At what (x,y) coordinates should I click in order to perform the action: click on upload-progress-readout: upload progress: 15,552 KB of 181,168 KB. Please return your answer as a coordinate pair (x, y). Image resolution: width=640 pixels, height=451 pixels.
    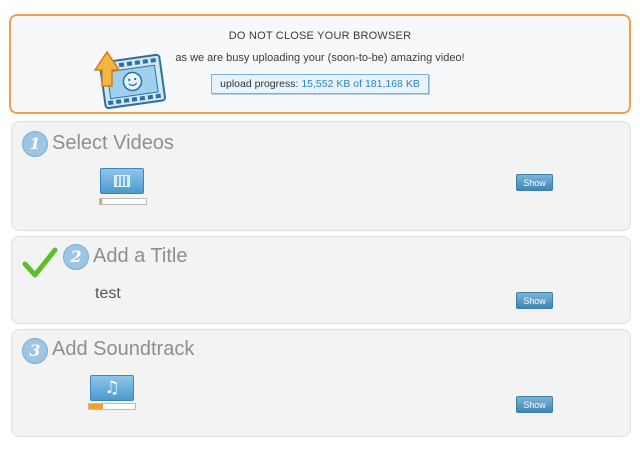
    Looking at the image, I should click on (320, 84).